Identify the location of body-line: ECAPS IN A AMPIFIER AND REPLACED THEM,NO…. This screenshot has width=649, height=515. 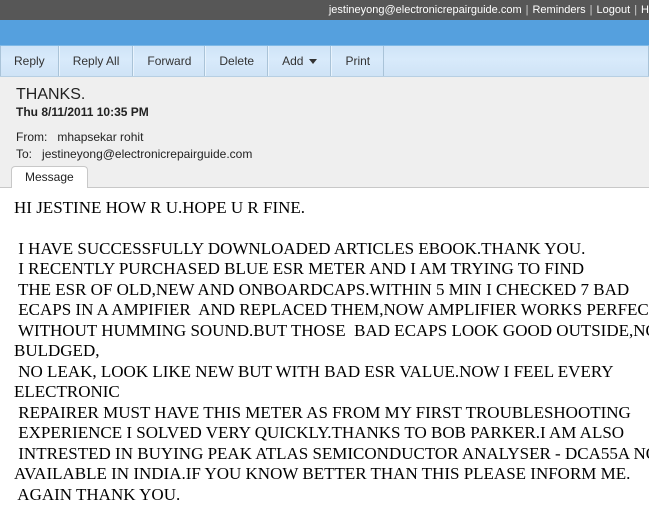
(331, 309).